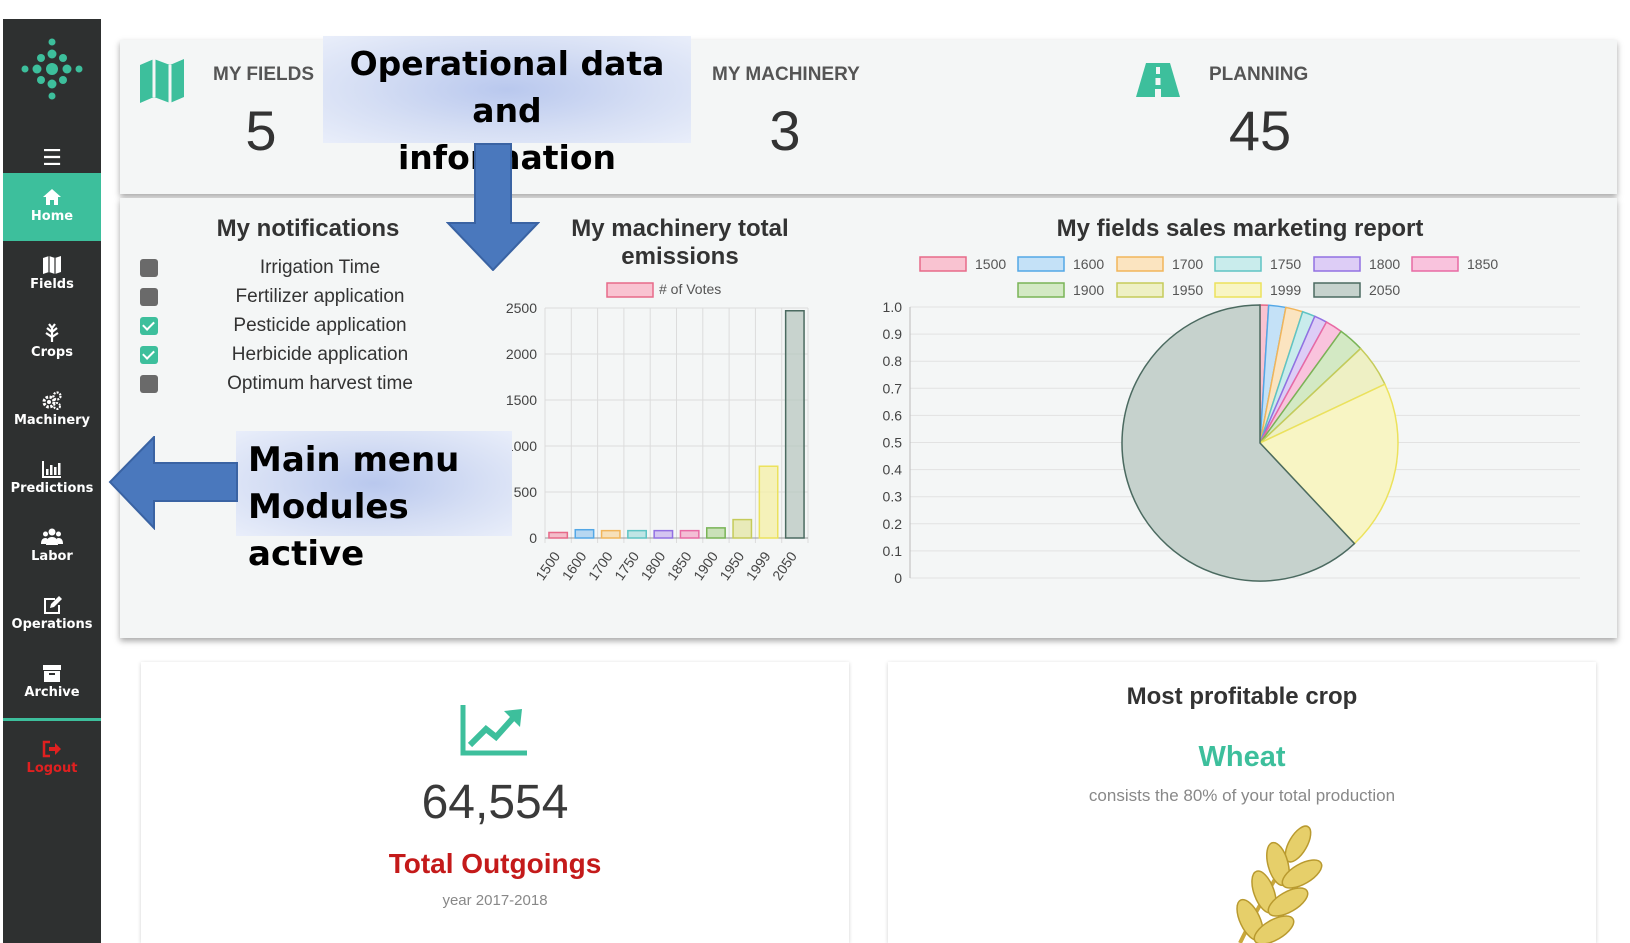  Describe the element at coordinates (52, 411) in the screenshot. I see `sidebar-item-machinery: Machinery` at that location.